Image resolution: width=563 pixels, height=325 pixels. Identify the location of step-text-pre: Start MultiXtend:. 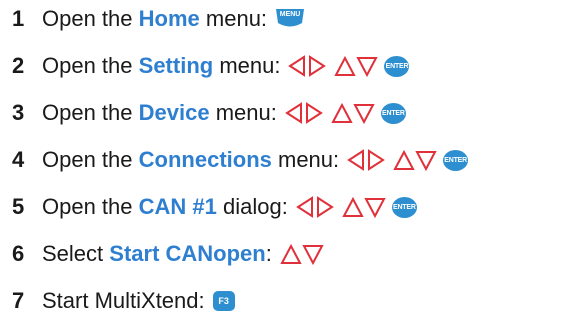
(123, 300).